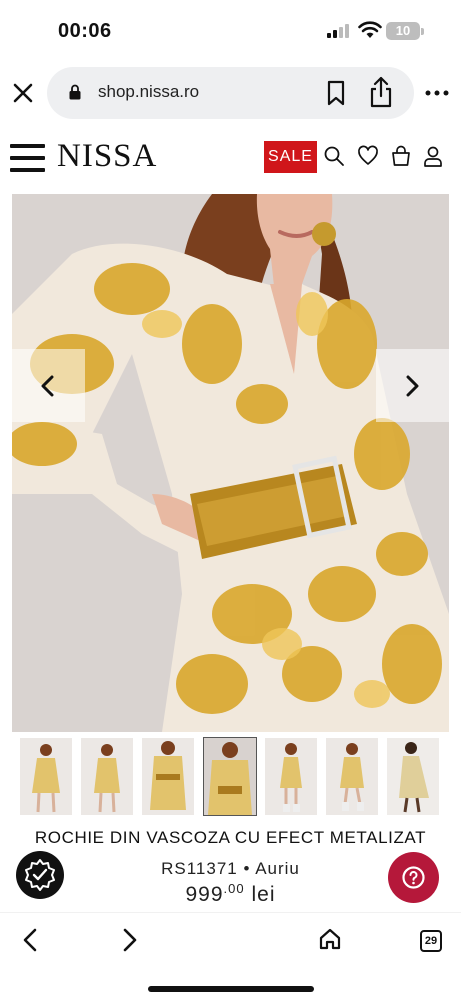 The image size is (461, 999). I want to click on bookmark-icon, so click(336, 93).